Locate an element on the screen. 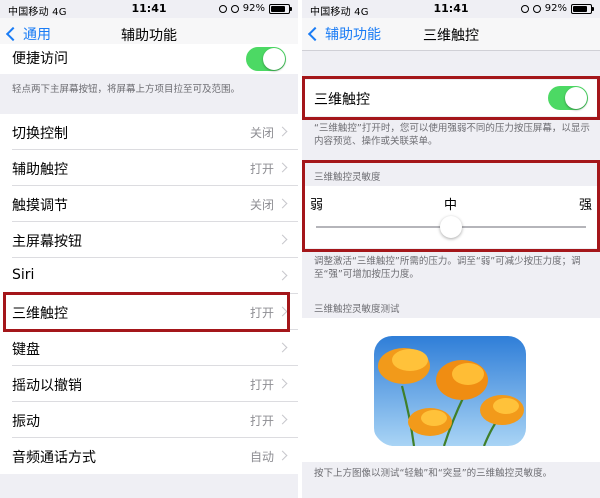  test-area is located at coordinates (451, 390).